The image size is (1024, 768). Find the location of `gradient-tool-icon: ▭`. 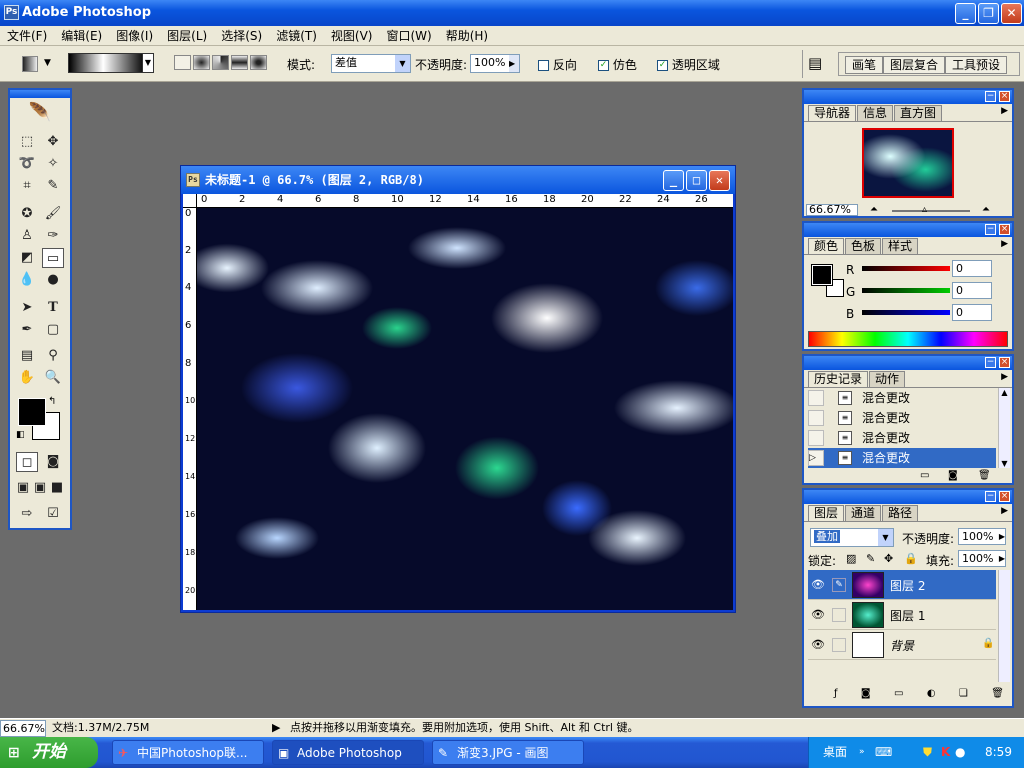

gradient-tool-icon: ▭ is located at coordinates (53, 258).